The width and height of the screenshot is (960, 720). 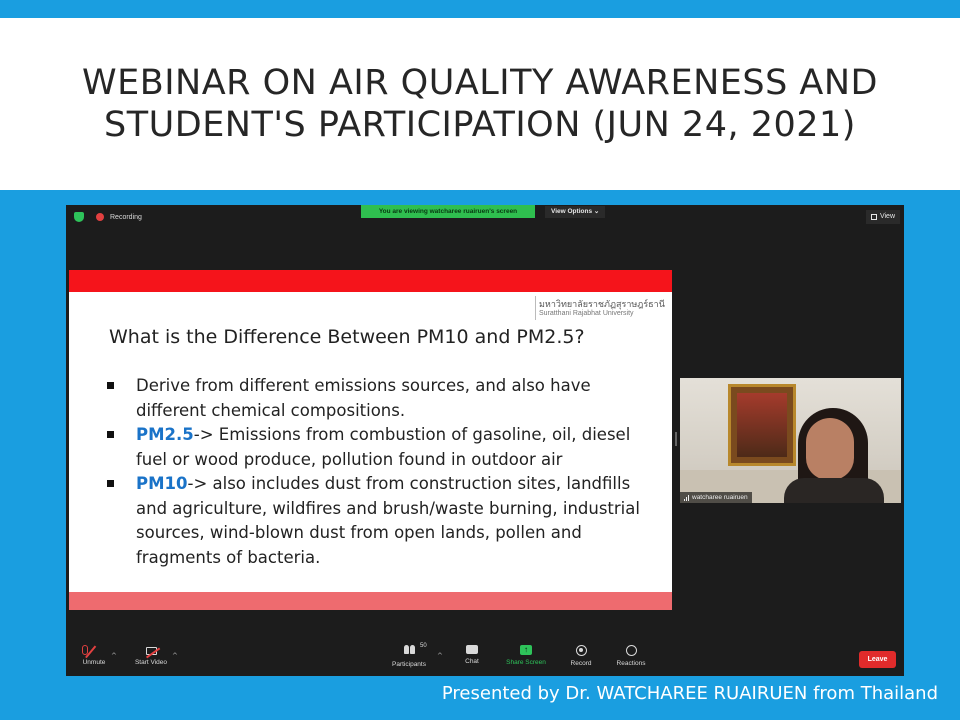 I want to click on start-video-button: Start Video, so click(x=151, y=655).